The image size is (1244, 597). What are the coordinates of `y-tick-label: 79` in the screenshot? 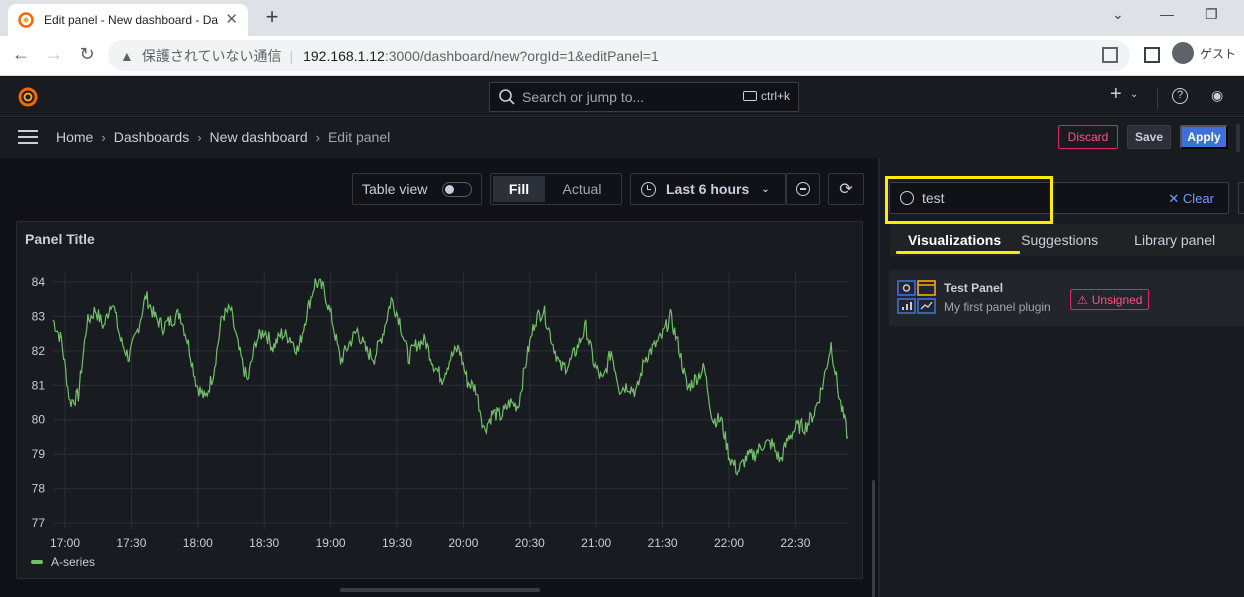 It's located at (39, 454).